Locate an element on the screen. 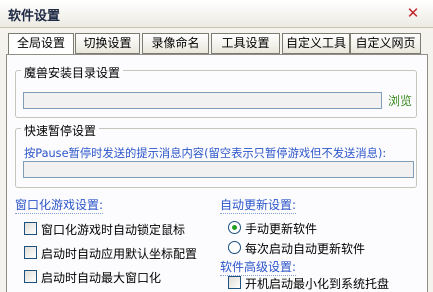  title-bar: 软件设置 ✕ is located at coordinates (216, 14).